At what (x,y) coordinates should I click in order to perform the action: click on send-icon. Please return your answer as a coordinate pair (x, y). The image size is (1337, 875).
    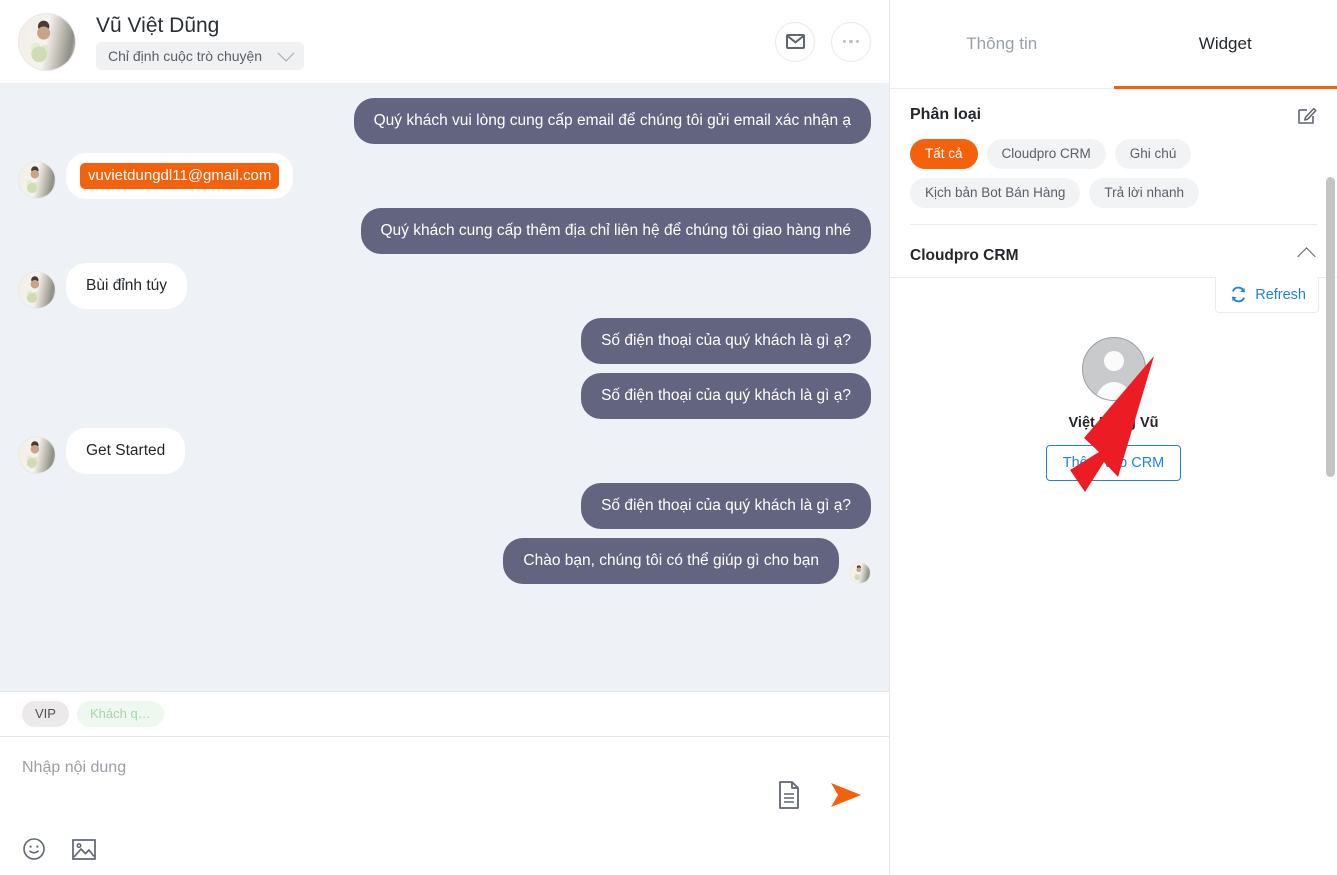
    Looking at the image, I should click on (846, 795).